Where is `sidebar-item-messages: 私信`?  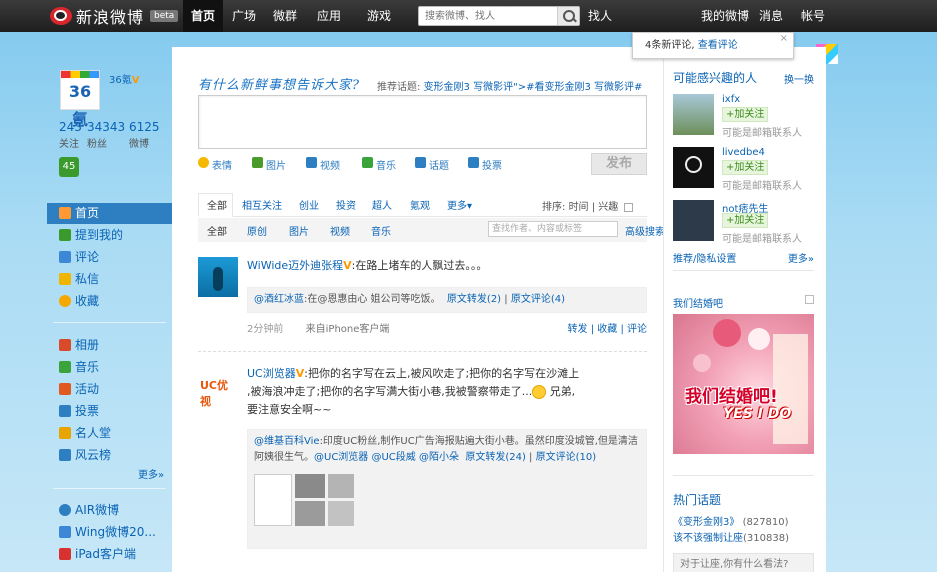
sidebar-item-messages: 私信 is located at coordinates (109, 279).